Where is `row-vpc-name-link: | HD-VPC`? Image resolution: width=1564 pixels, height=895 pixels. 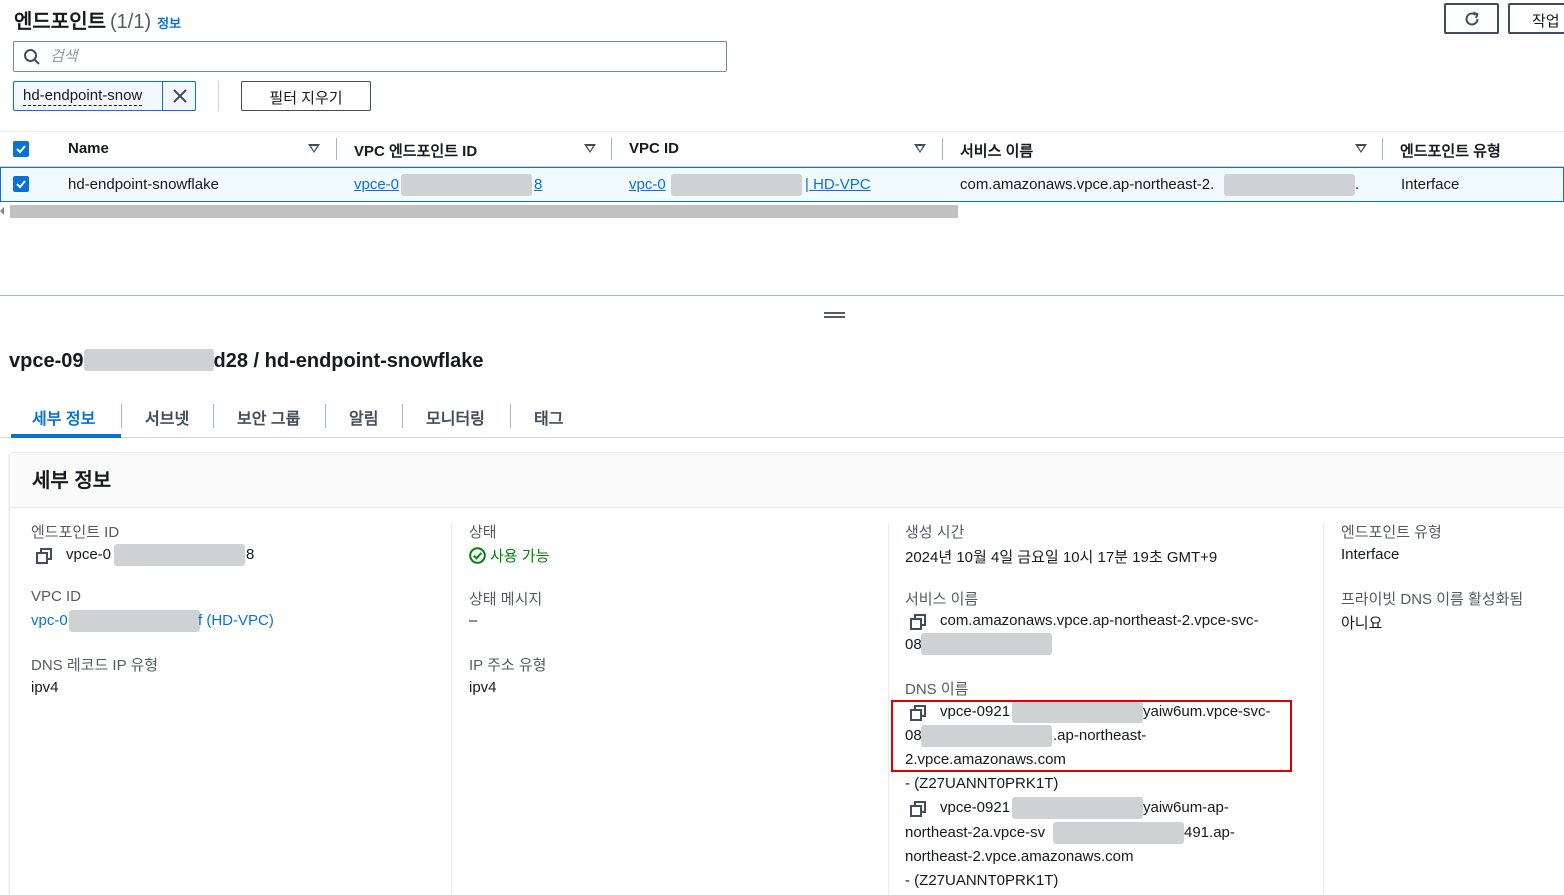
row-vpc-name-link: | HD-VPC is located at coordinates (838, 184).